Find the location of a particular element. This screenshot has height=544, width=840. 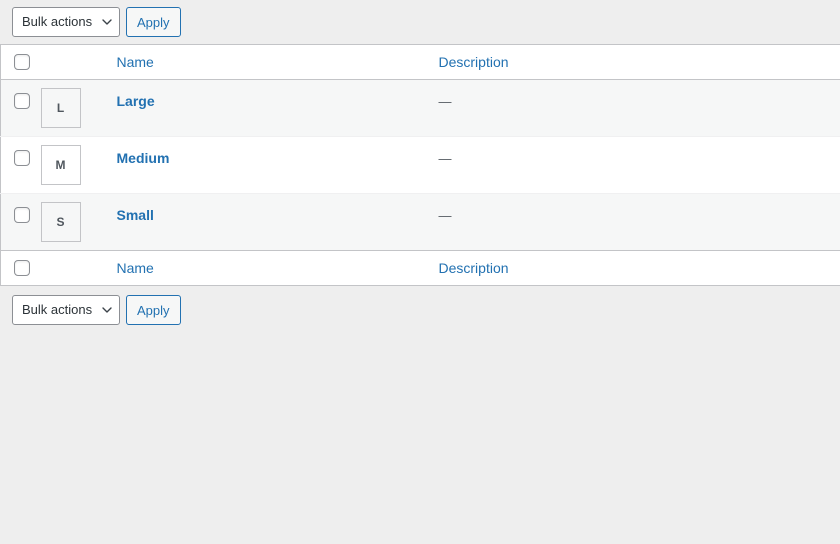

term-name-link: Small is located at coordinates (135, 215).